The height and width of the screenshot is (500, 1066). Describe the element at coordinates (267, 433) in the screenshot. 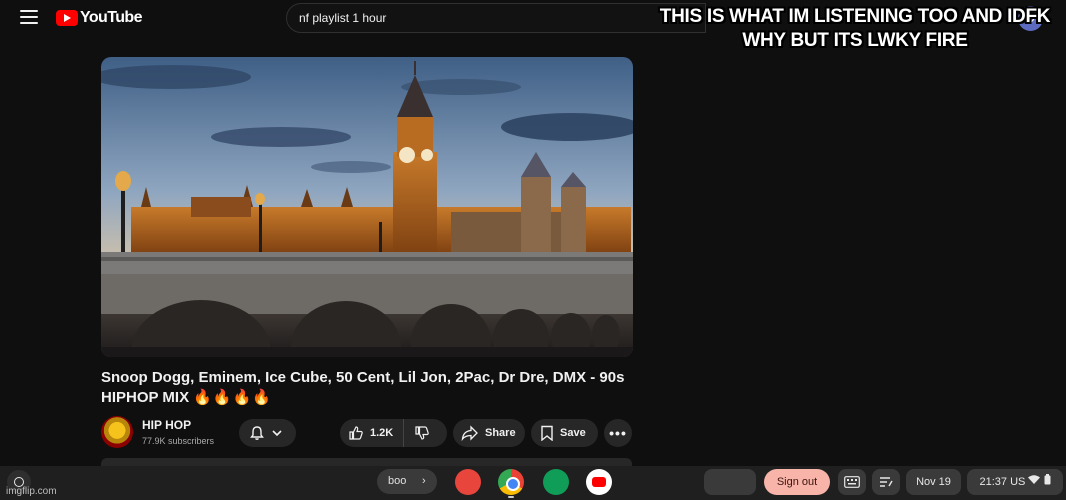

I see `subscribed-bell-button` at that location.